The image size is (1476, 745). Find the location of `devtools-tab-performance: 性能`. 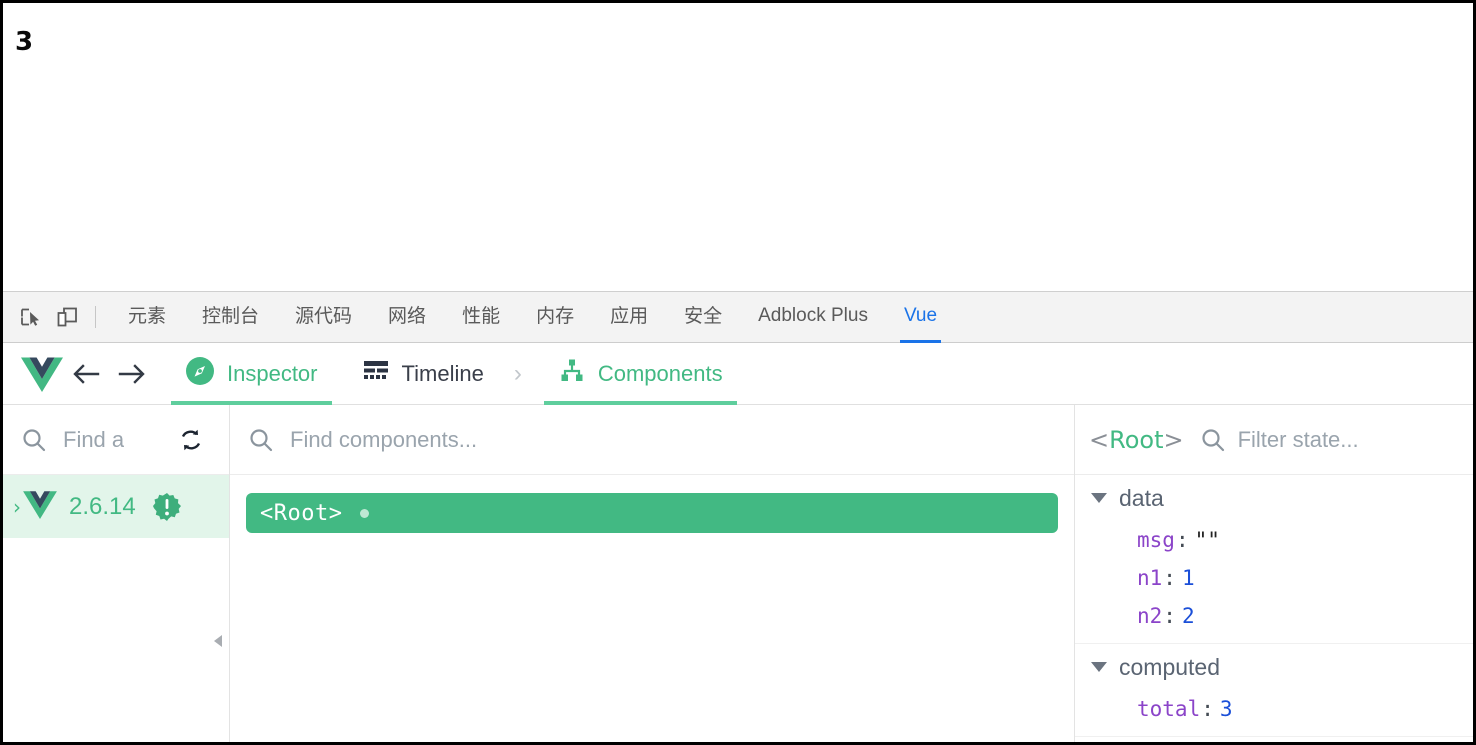

devtools-tab-performance: 性能 is located at coordinates (481, 317).